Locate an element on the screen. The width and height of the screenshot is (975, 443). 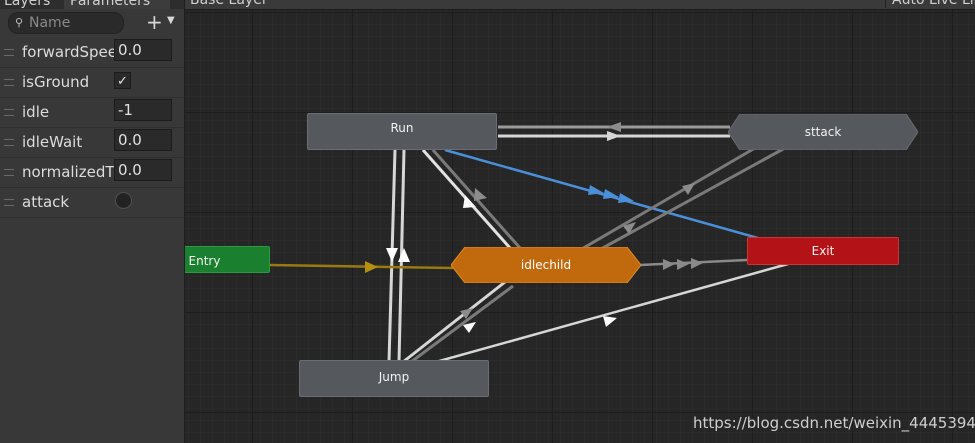
watermark: https://blog.csdn.net/weixin_44453949 is located at coordinates (834, 423).